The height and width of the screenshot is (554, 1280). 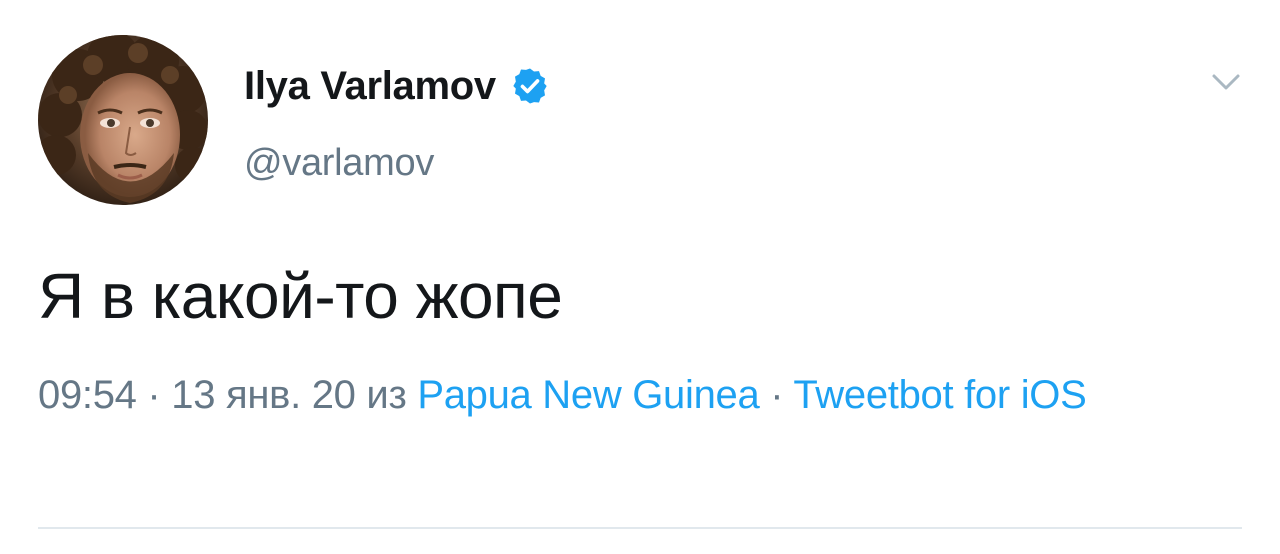 What do you see at coordinates (640, 528) in the screenshot?
I see `divider` at bounding box center [640, 528].